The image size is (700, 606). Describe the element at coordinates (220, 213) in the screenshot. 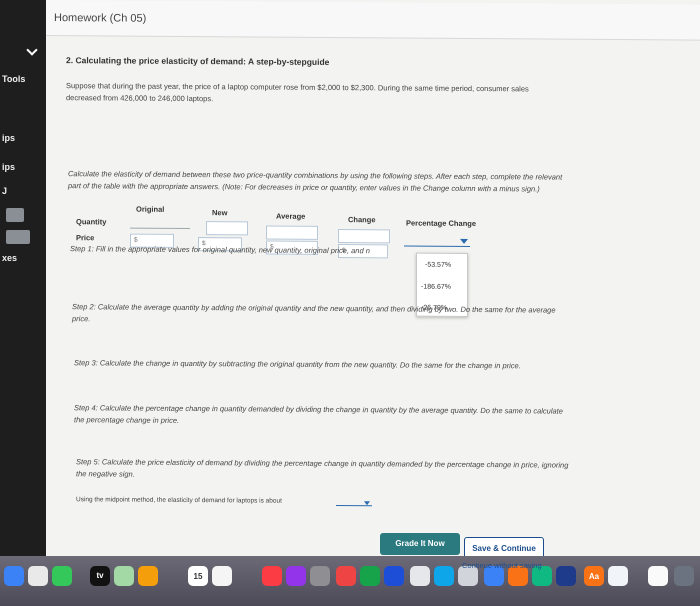

I see `col-header-new: New` at that location.